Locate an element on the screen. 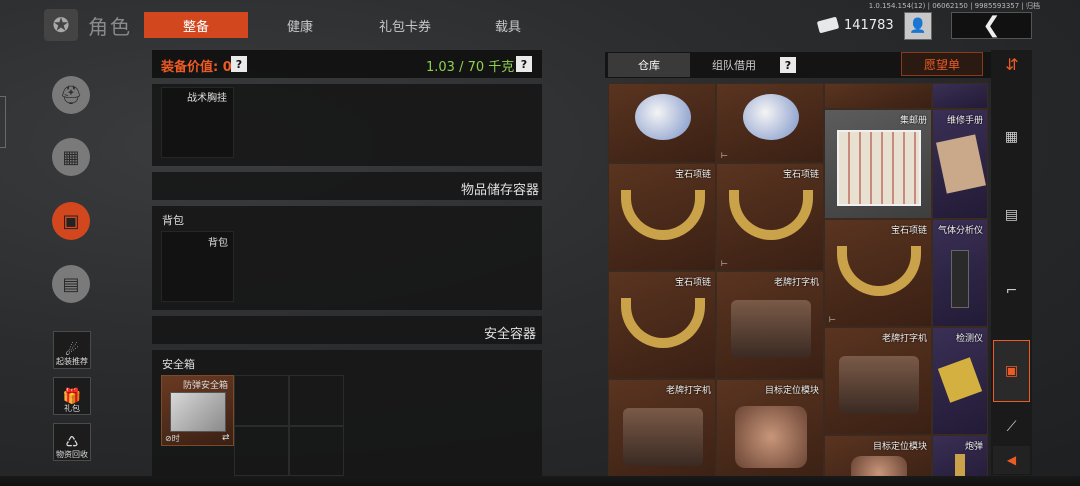  page-title: 角色 is located at coordinates (110, 27).